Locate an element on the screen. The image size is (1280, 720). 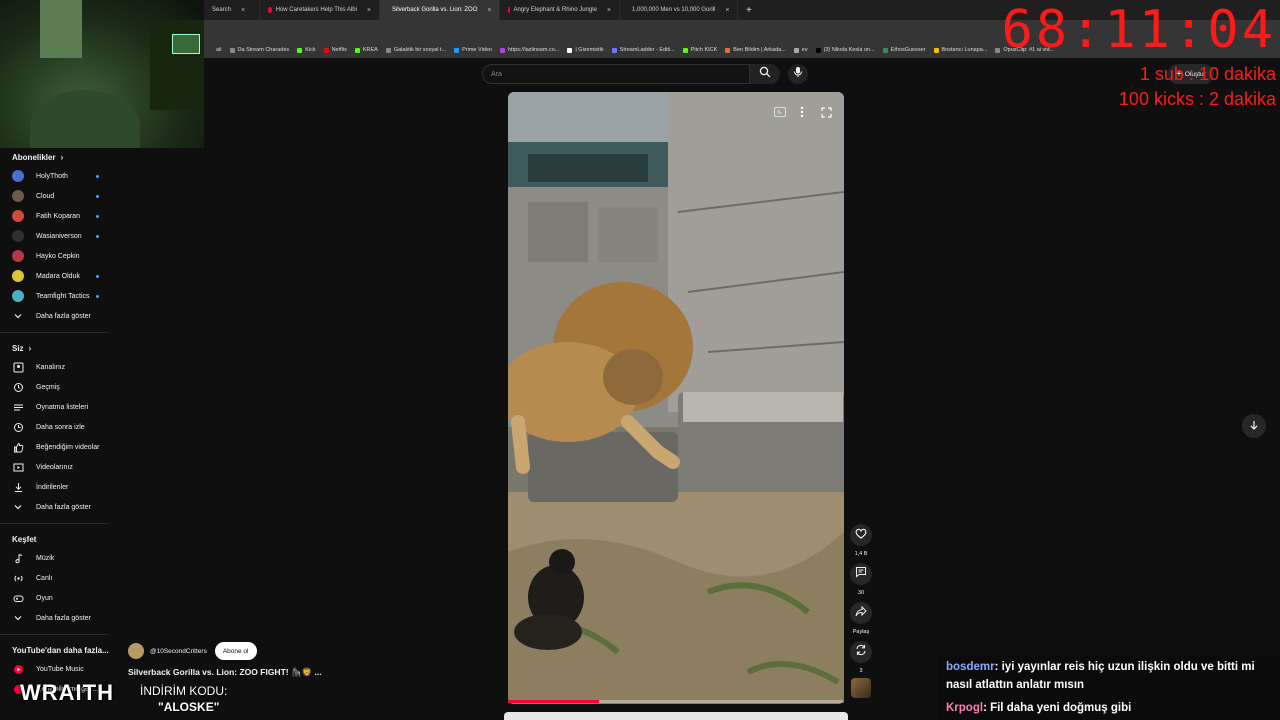
sidebar-item-downloads: İndirilenler is located at coordinates (60, 487).